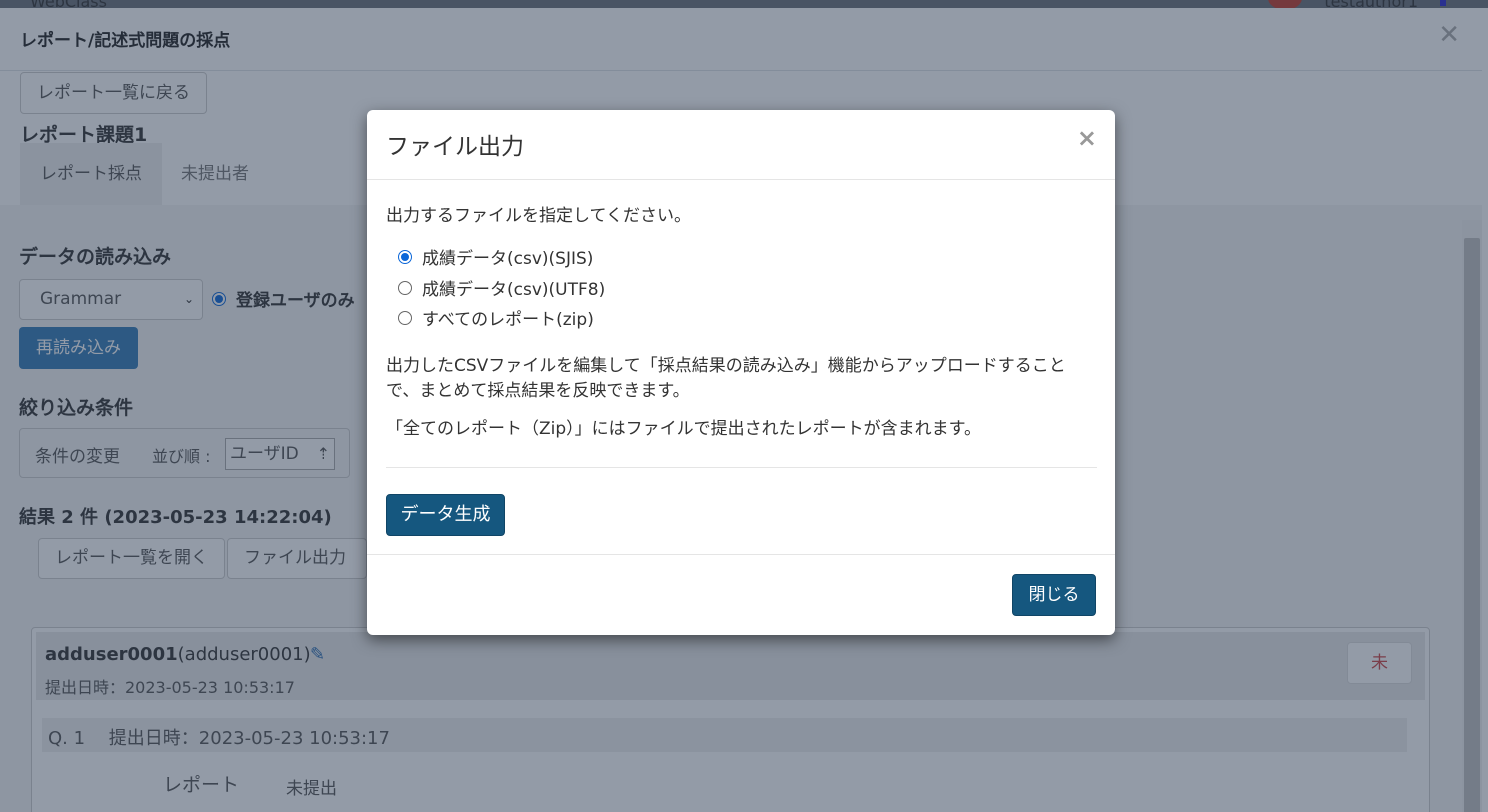  Describe the element at coordinates (741, 594) in the screenshot. I see `modal-footer: 閉じる` at that location.